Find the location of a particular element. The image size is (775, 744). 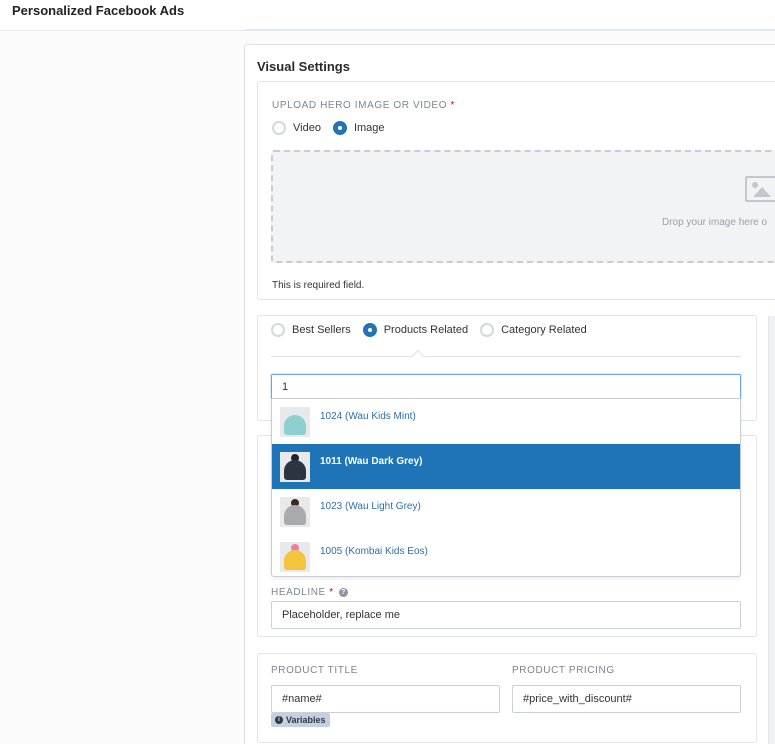

dropdown-item-label: 1011 (Wau Dark Grey) is located at coordinates (371, 461).